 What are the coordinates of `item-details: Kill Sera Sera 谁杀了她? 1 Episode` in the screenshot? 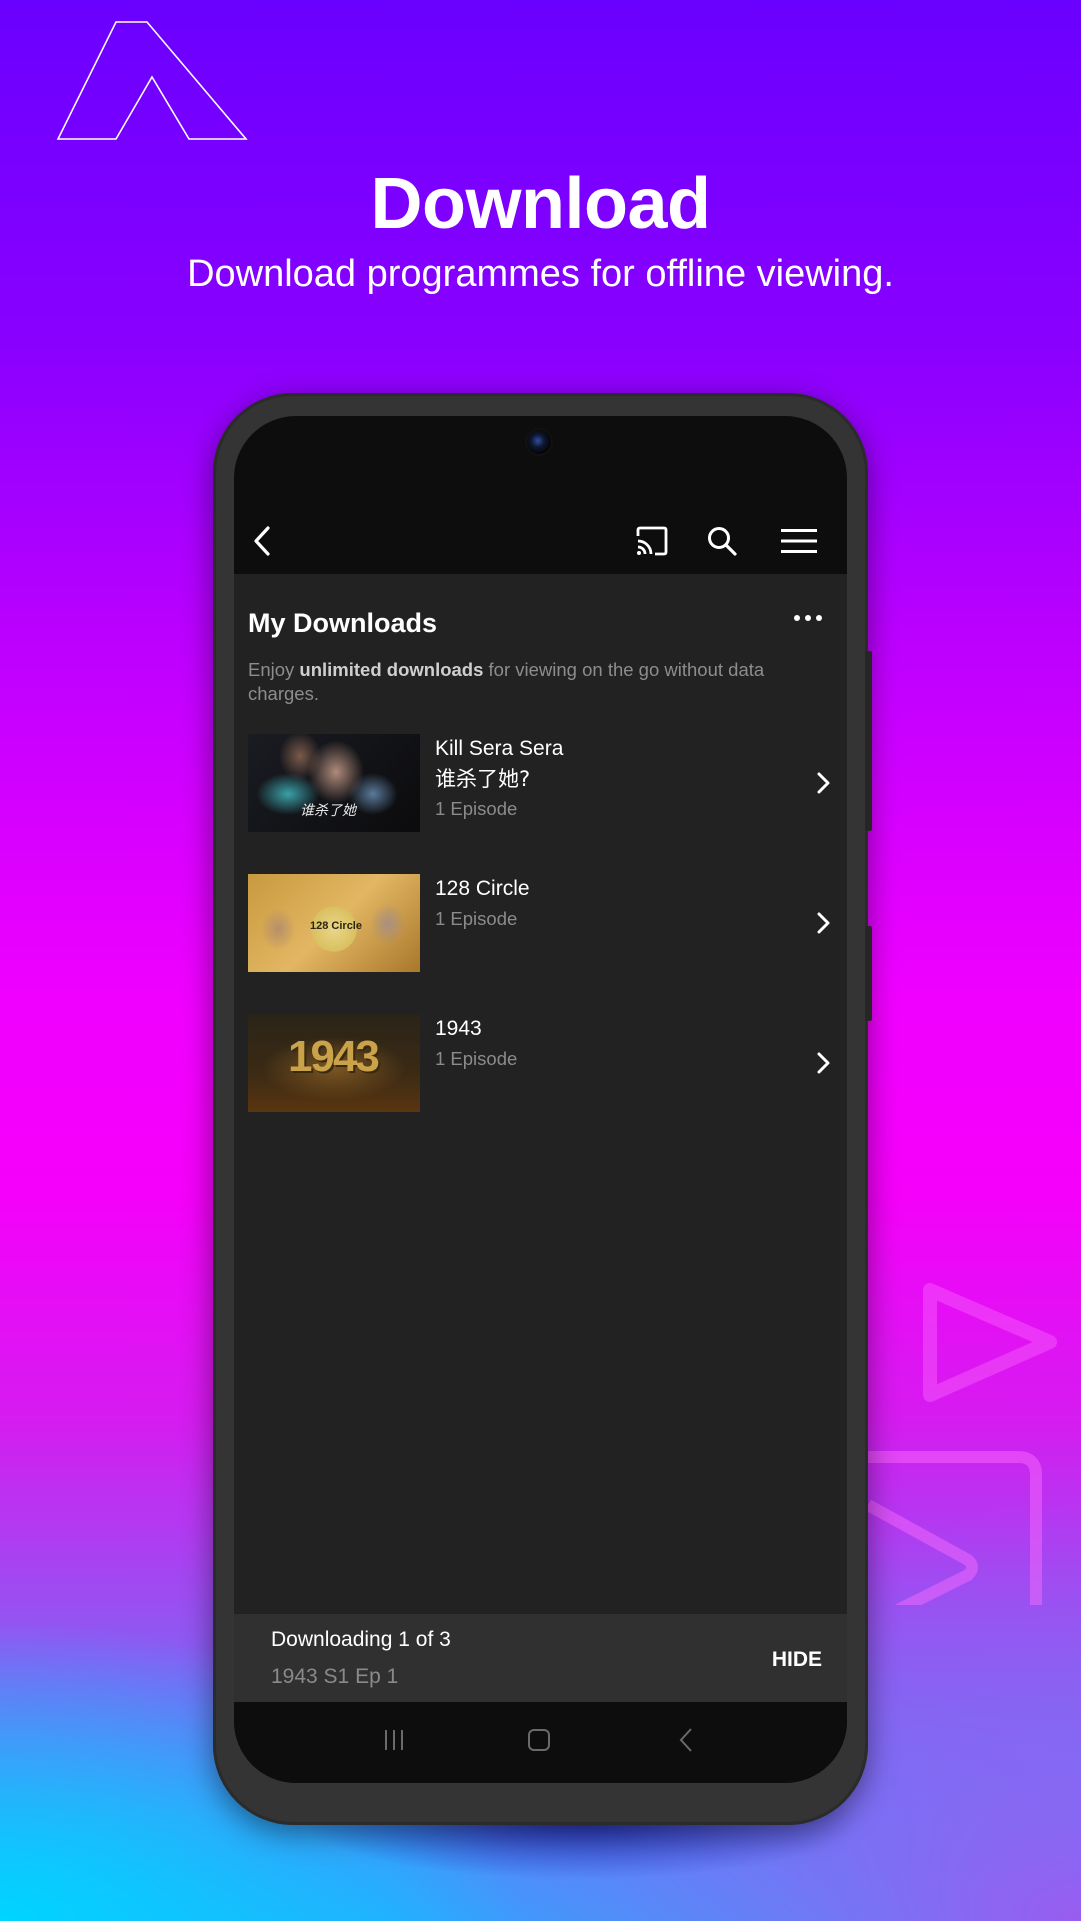 It's located at (499, 779).